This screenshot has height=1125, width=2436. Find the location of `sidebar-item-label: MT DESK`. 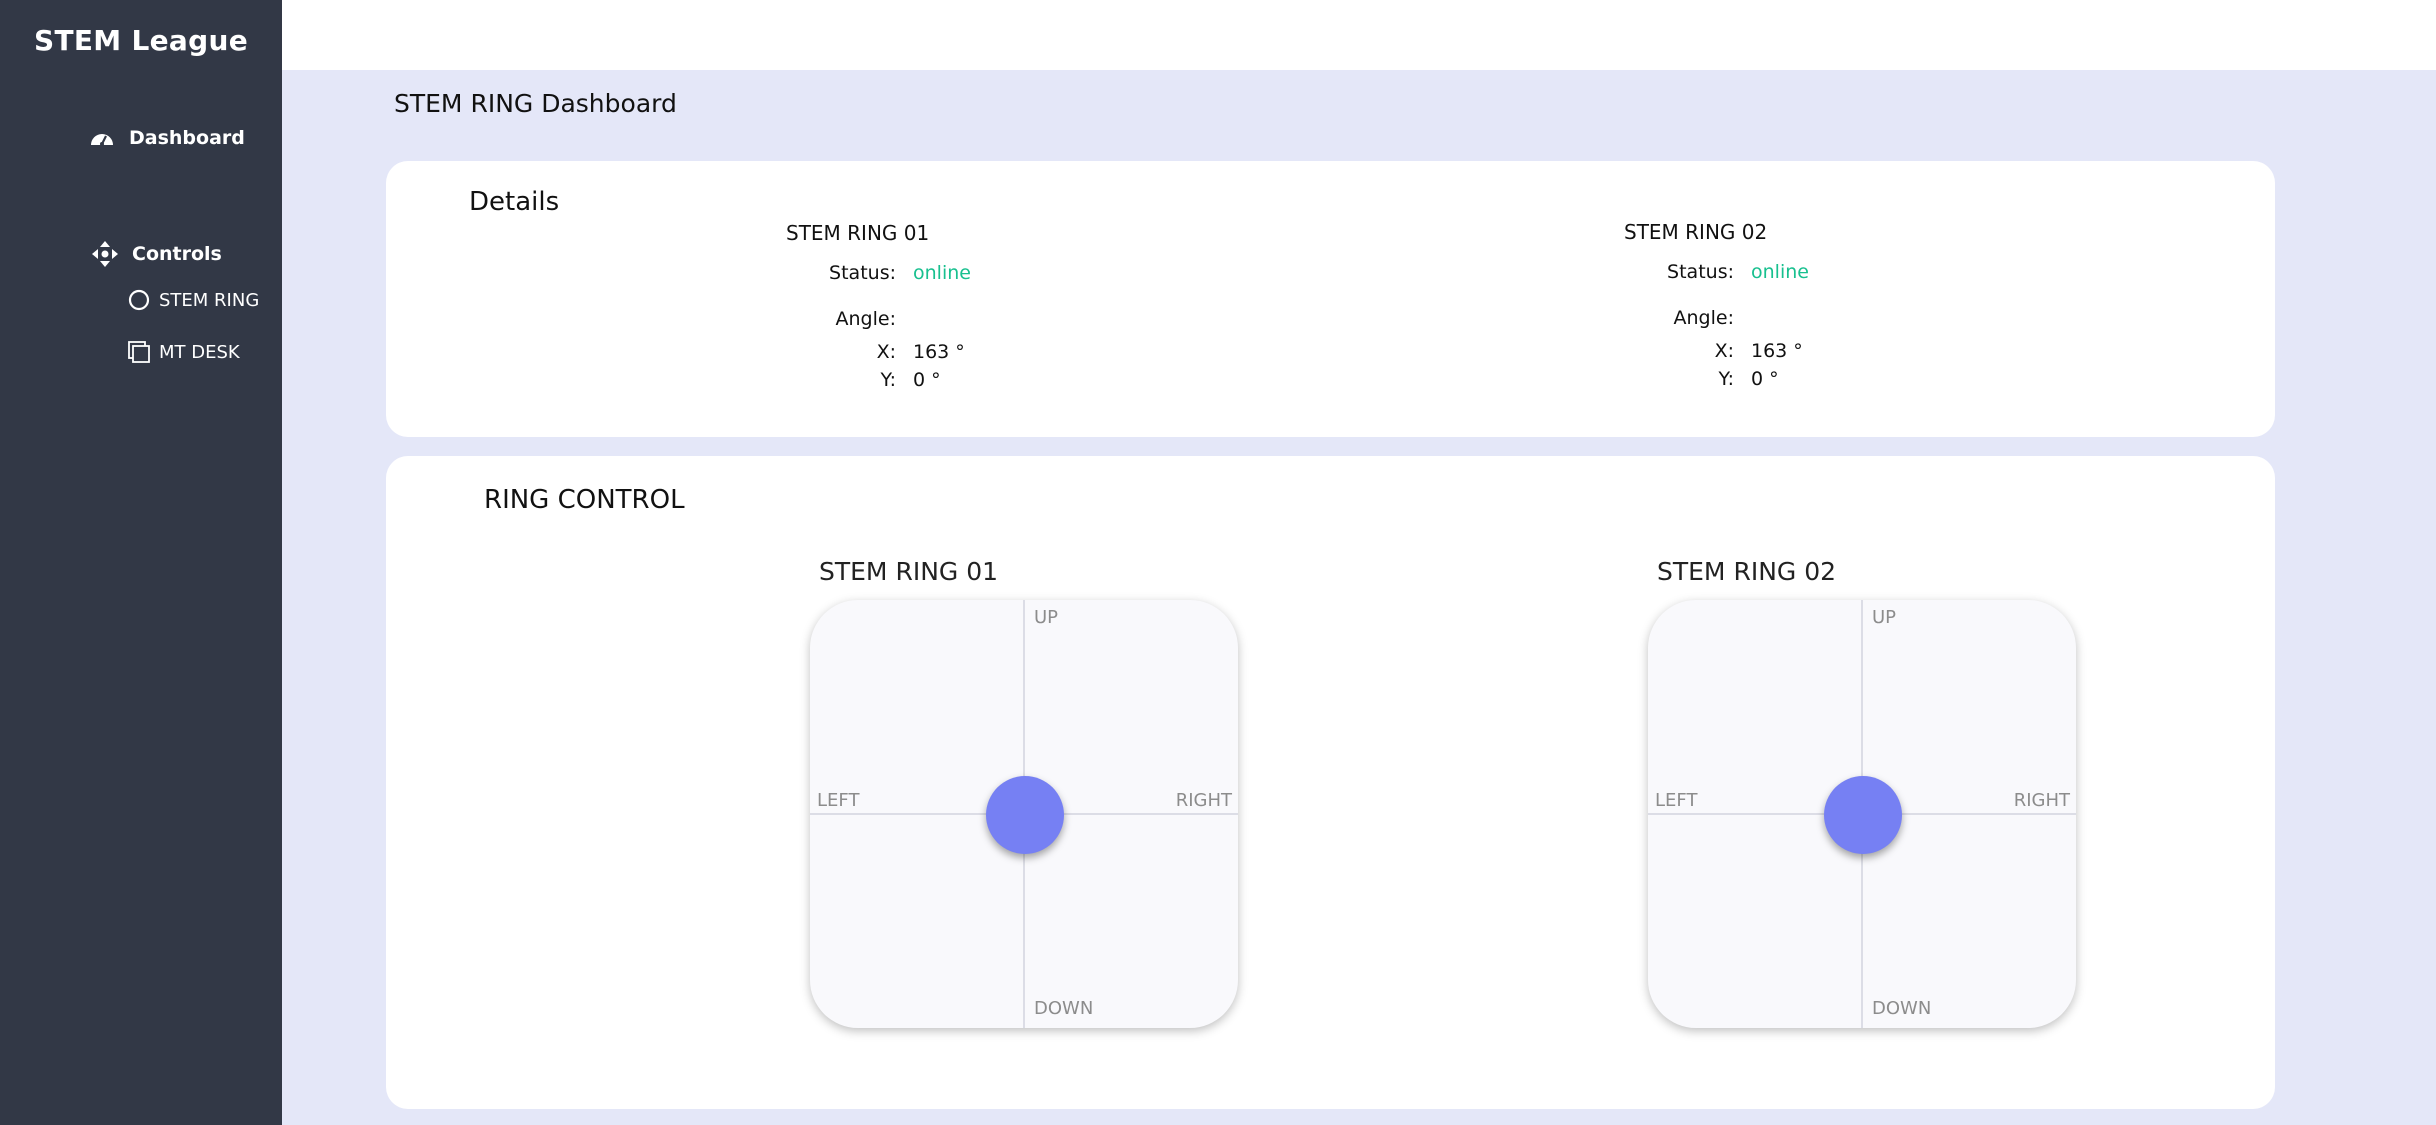

sidebar-item-label: MT DESK is located at coordinates (199, 352).